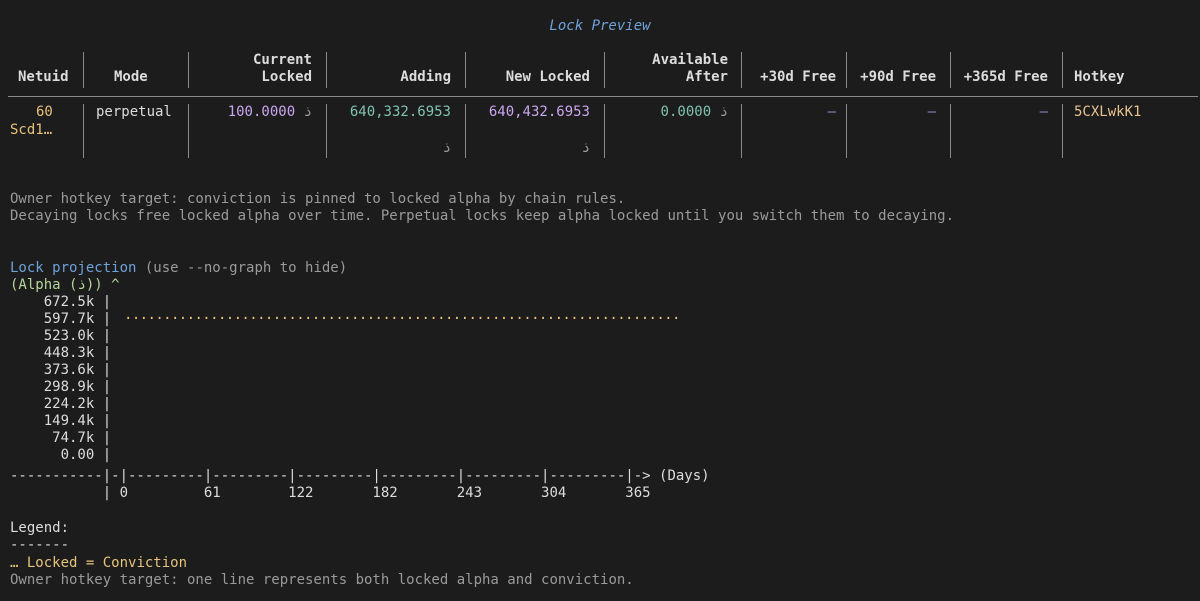 Image resolution: width=1200 pixels, height=601 pixels. Describe the element at coordinates (400, 112) in the screenshot. I see `cell-adding: 640,332.6953` at that location.